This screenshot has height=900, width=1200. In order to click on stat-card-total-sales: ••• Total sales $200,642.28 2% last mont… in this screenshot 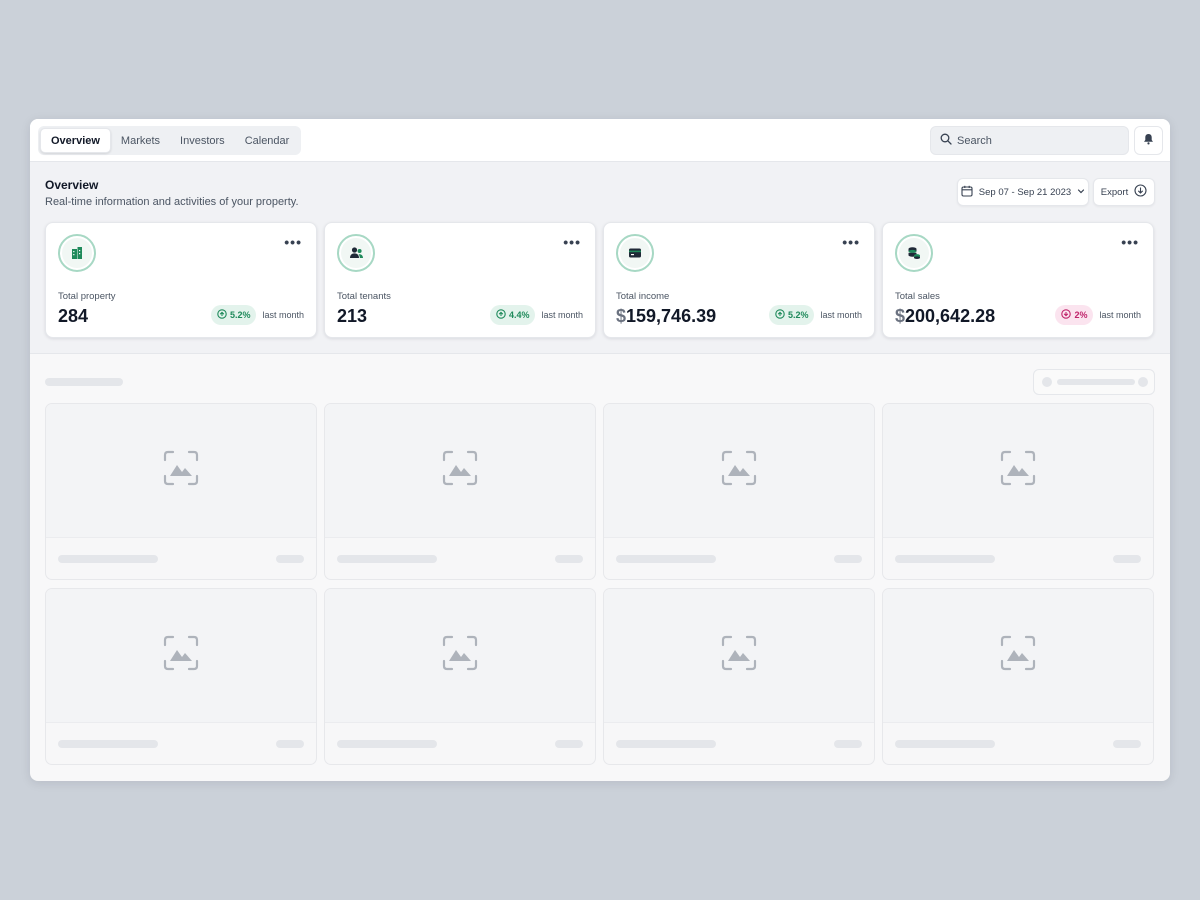, I will do `click(1018, 280)`.